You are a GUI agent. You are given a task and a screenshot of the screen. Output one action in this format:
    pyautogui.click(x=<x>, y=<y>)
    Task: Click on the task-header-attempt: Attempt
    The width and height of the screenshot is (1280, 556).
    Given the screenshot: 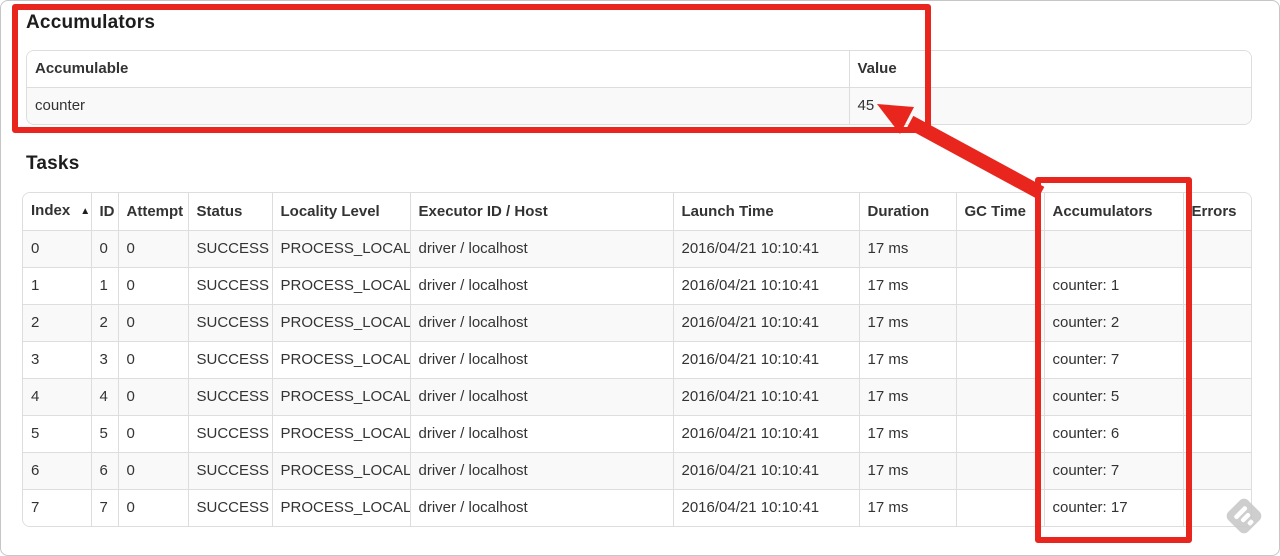 What is the action you would take?
    pyautogui.click(x=152, y=212)
    